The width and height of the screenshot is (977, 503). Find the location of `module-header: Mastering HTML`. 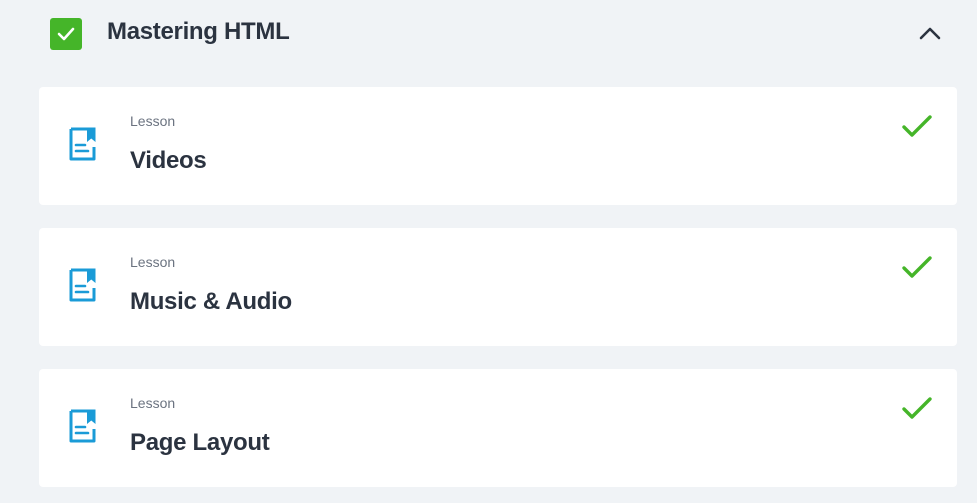

module-header: Mastering HTML is located at coordinates (488, 34).